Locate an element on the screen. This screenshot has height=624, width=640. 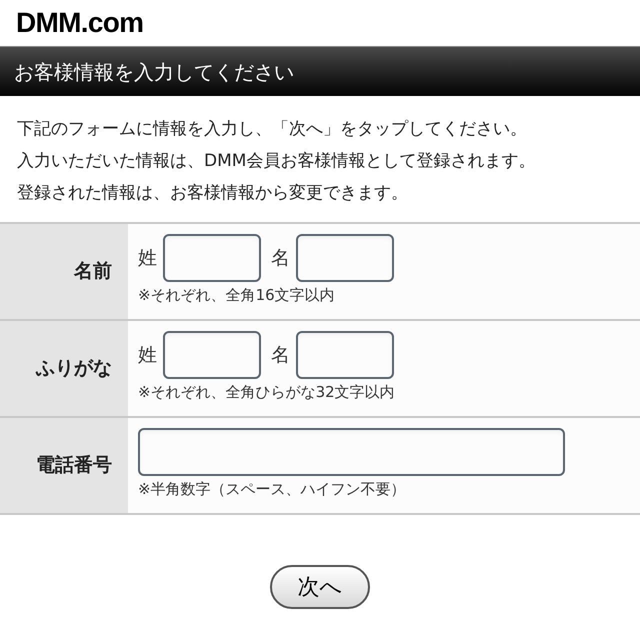
next-button: 次へ is located at coordinates (320, 587).